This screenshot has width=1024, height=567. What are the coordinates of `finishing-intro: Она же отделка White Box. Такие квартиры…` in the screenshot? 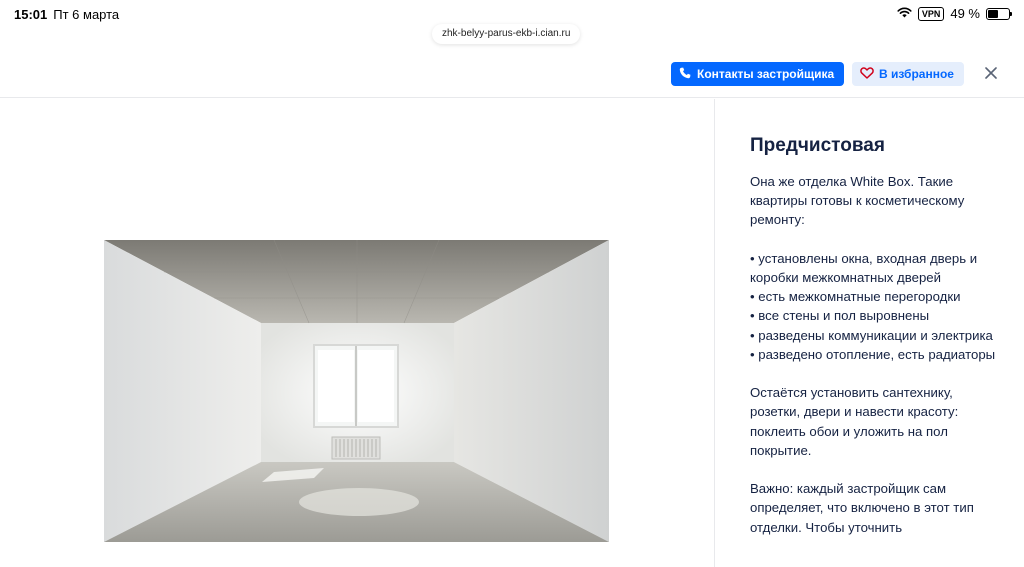 It's located at (857, 201).